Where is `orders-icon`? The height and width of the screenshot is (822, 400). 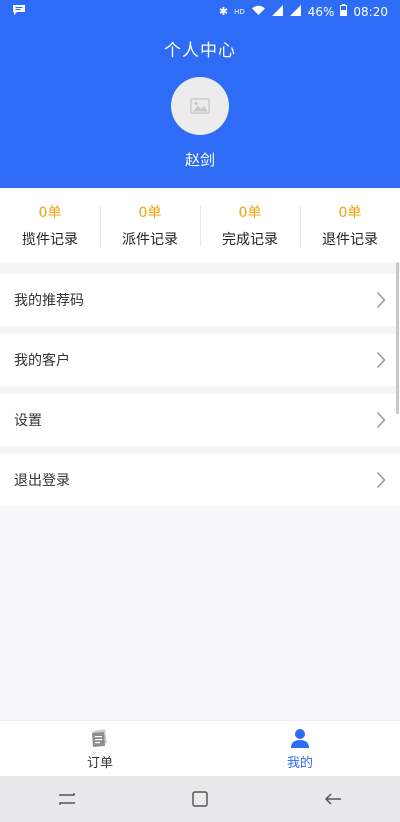 orders-icon is located at coordinates (99, 737).